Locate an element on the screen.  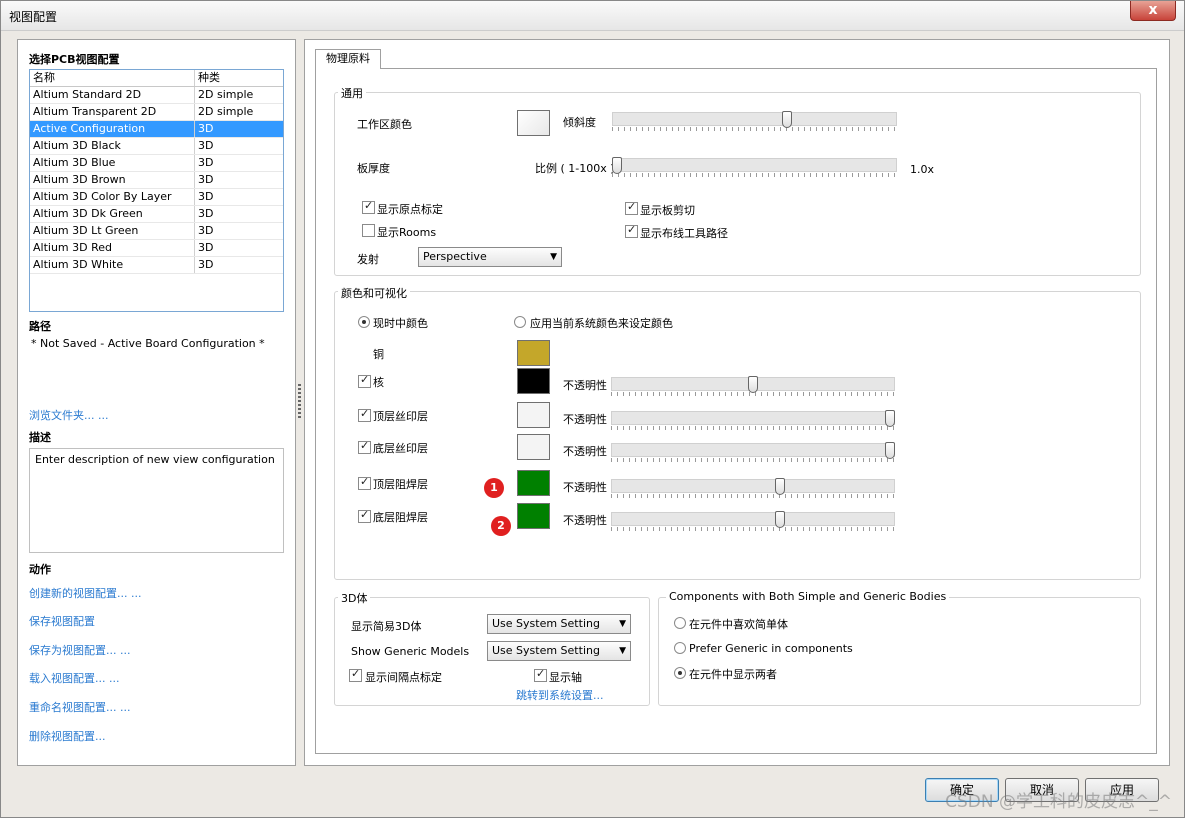
core-opacity-label: 不透明性 is located at coordinates (585, 385).